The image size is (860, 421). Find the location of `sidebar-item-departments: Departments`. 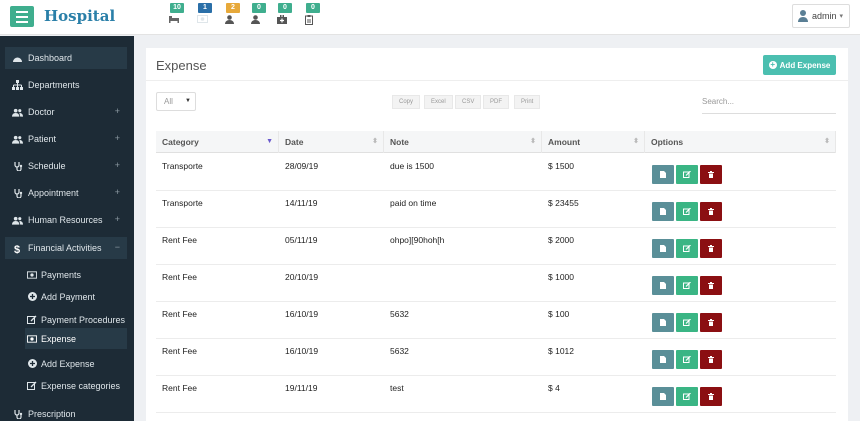

sidebar-item-departments: Departments is located at coordinates (66, 85).